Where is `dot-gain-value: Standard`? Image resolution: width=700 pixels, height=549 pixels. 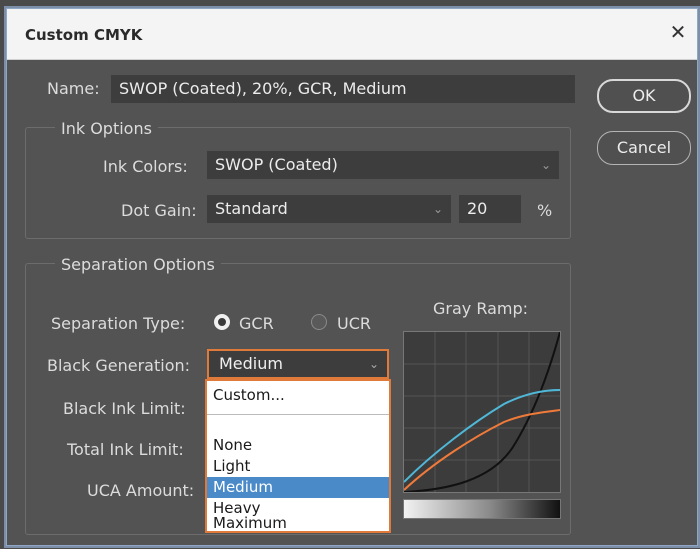
dot-gain-value: Standard is located at coordinates (251, 208).